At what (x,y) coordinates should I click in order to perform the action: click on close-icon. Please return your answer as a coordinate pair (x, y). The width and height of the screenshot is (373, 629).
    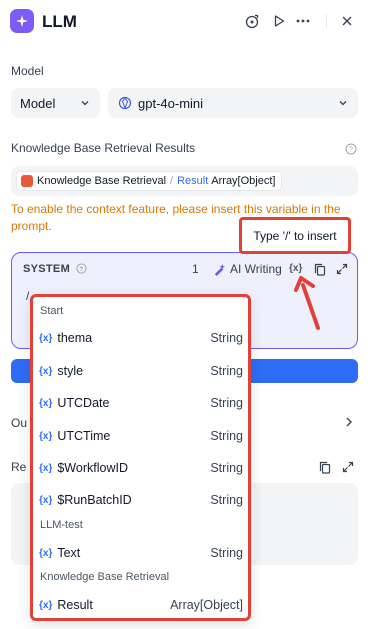
    Looking at the image, I should click on (347, 21).